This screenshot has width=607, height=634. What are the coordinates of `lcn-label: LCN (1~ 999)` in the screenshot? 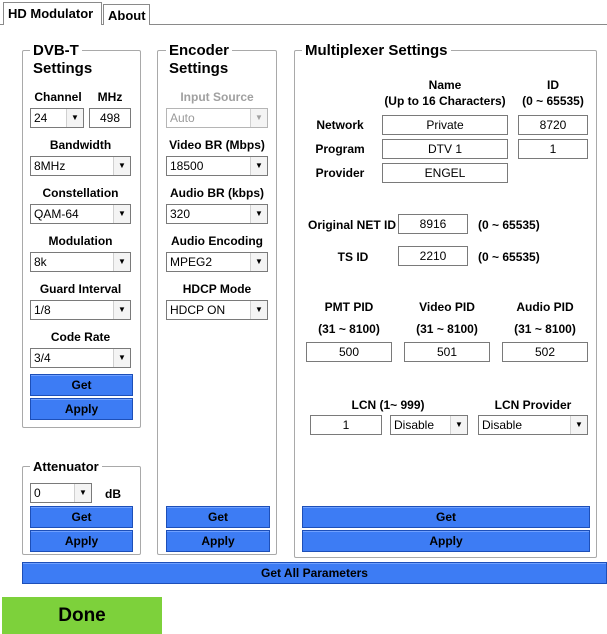 It's located at (388, 405).